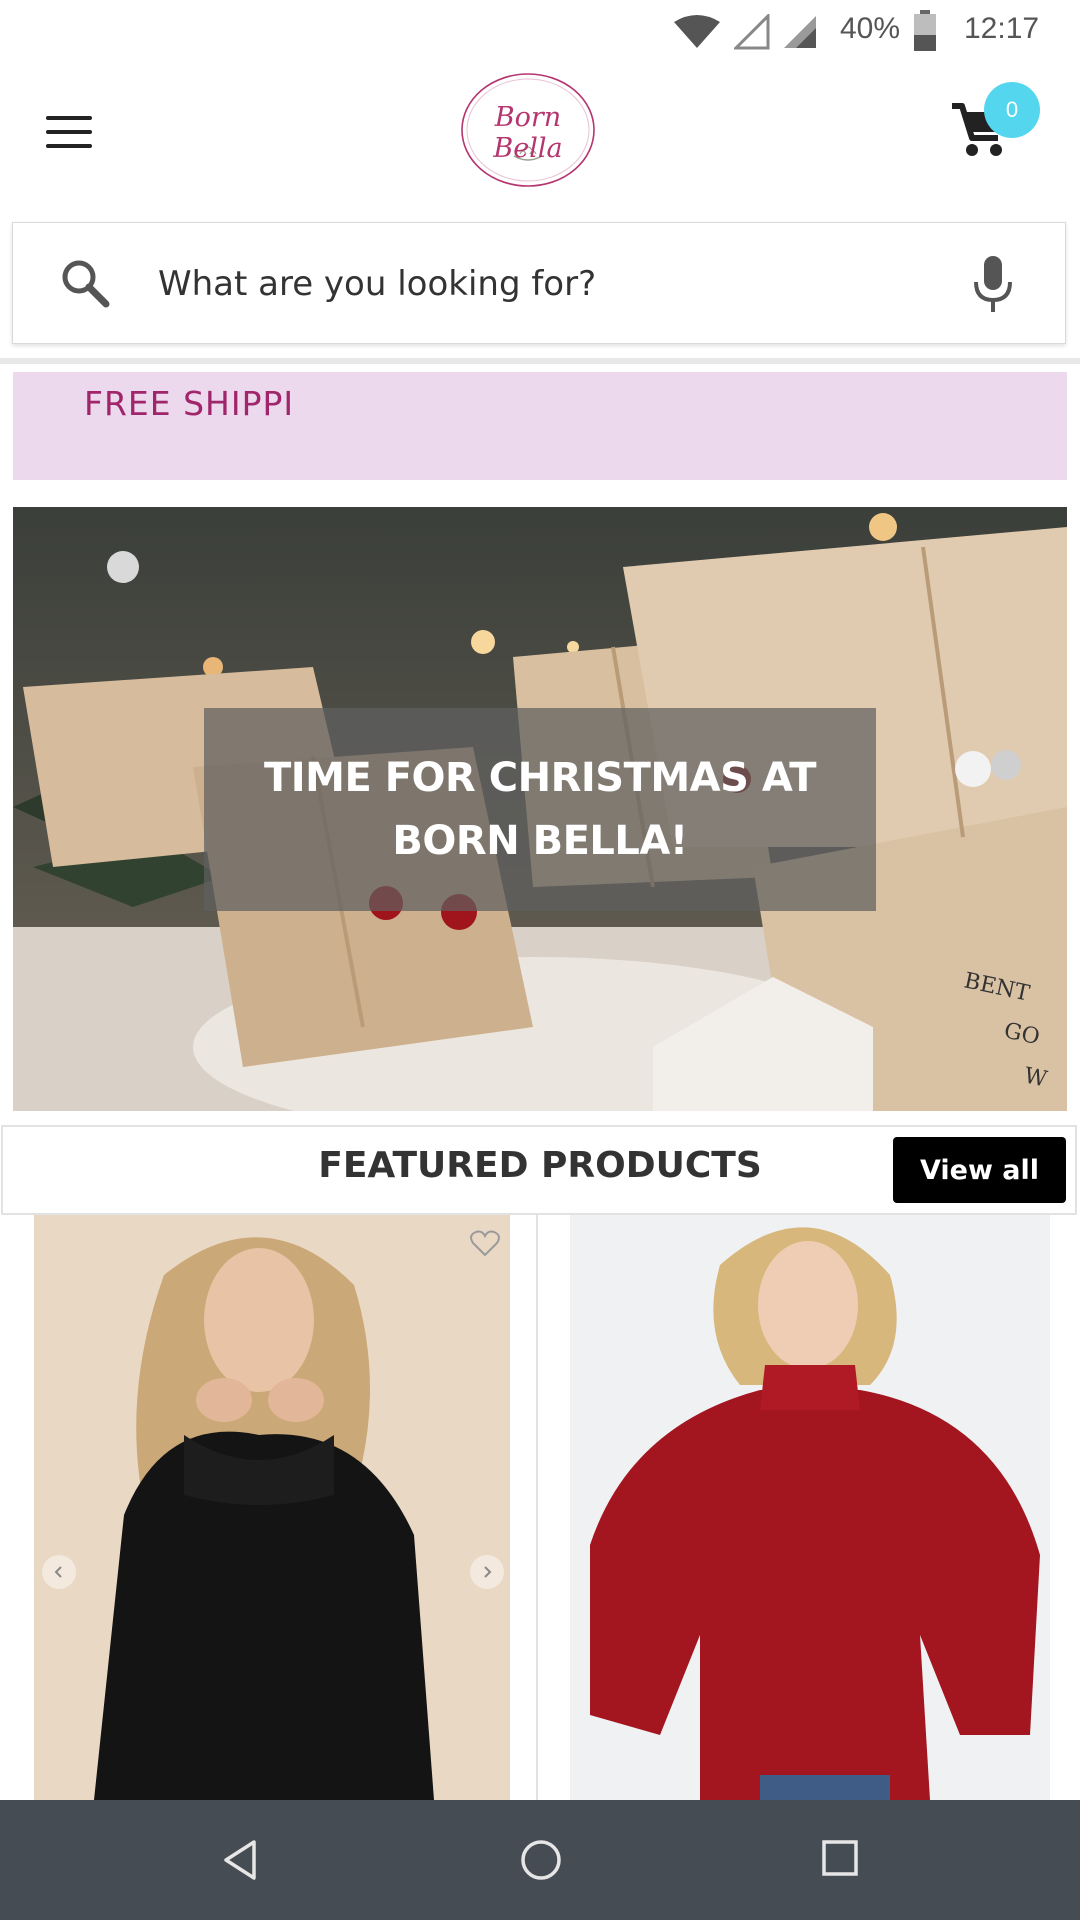 Image resolution: width=1080 pixels, height=1920 pixels. Describe the element at coordinates (540, 361) in the screenshot. I see `scroll-track` at that location.